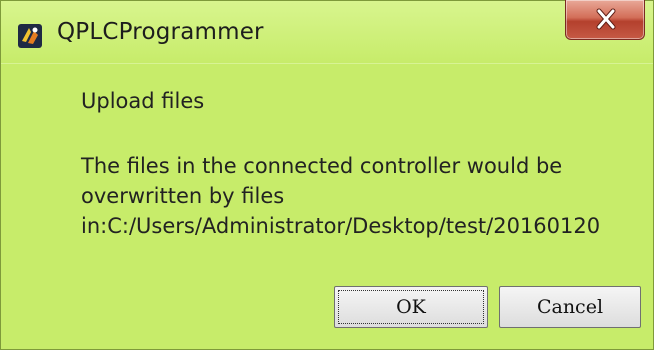 The width and height of the screenshot is (654, 350). I want to click on title-separator, so click(327, 63).